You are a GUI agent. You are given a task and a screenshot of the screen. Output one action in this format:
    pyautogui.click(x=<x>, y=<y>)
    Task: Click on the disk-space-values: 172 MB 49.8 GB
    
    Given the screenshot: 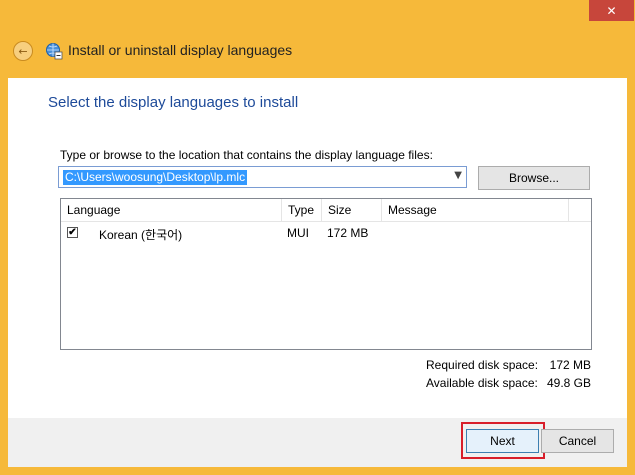 What is the action you would take?
    pyautogui.click(x=568, y=374)
    